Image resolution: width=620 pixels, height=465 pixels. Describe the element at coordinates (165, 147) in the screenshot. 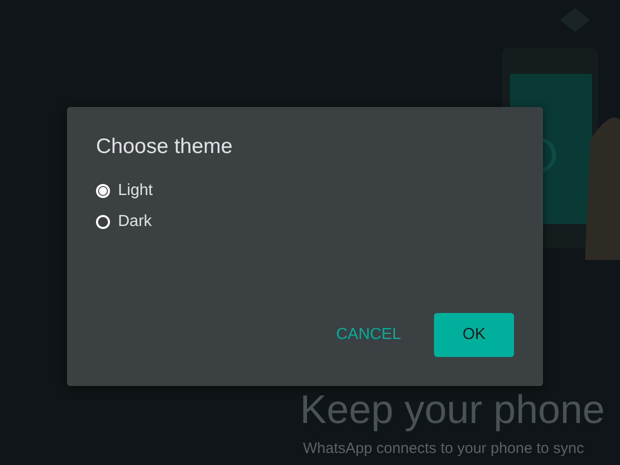

I see `dialog-title: Choose theme` at that location.